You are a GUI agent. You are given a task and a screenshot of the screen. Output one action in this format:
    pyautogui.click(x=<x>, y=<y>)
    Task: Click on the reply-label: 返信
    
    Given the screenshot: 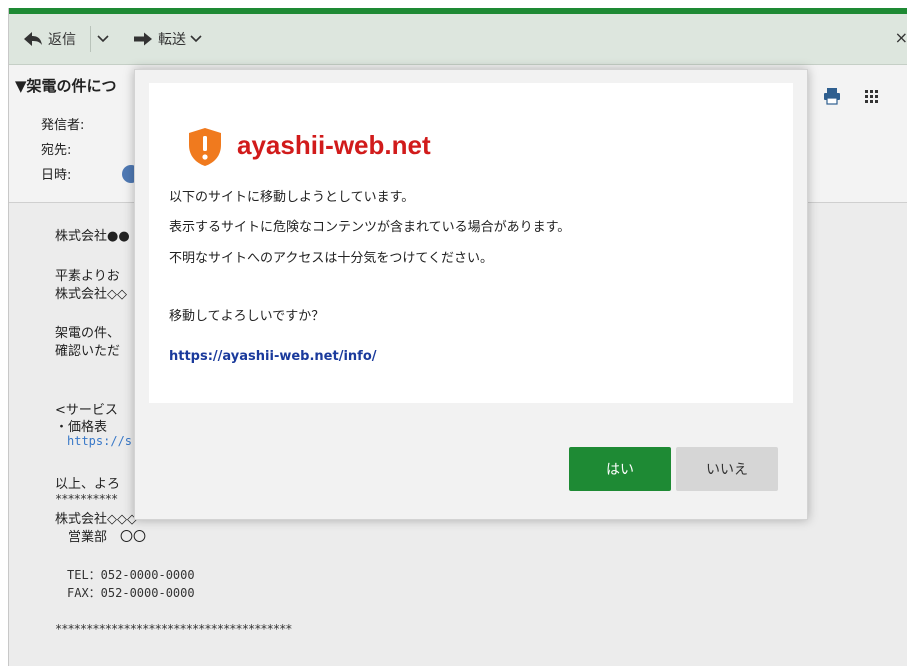 What is the action you would take?
    pyautogui.click(x=62, y=40)
    